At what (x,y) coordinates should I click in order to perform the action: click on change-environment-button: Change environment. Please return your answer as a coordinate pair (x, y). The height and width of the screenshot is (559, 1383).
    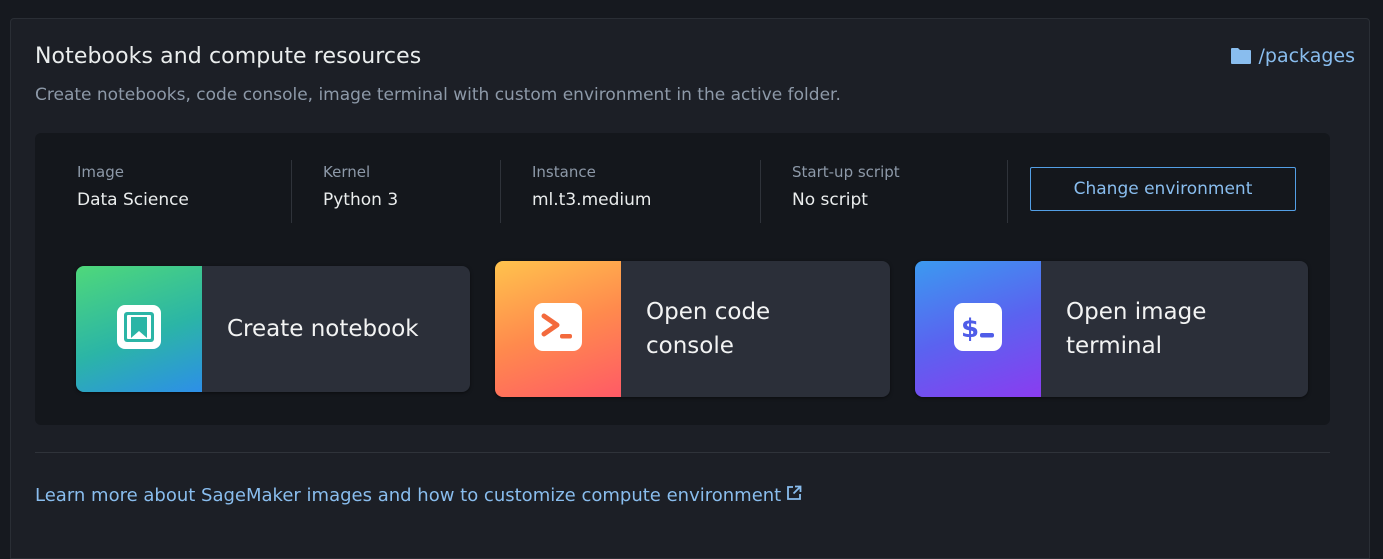
    Looking at the image, I should click on (1163, 189).